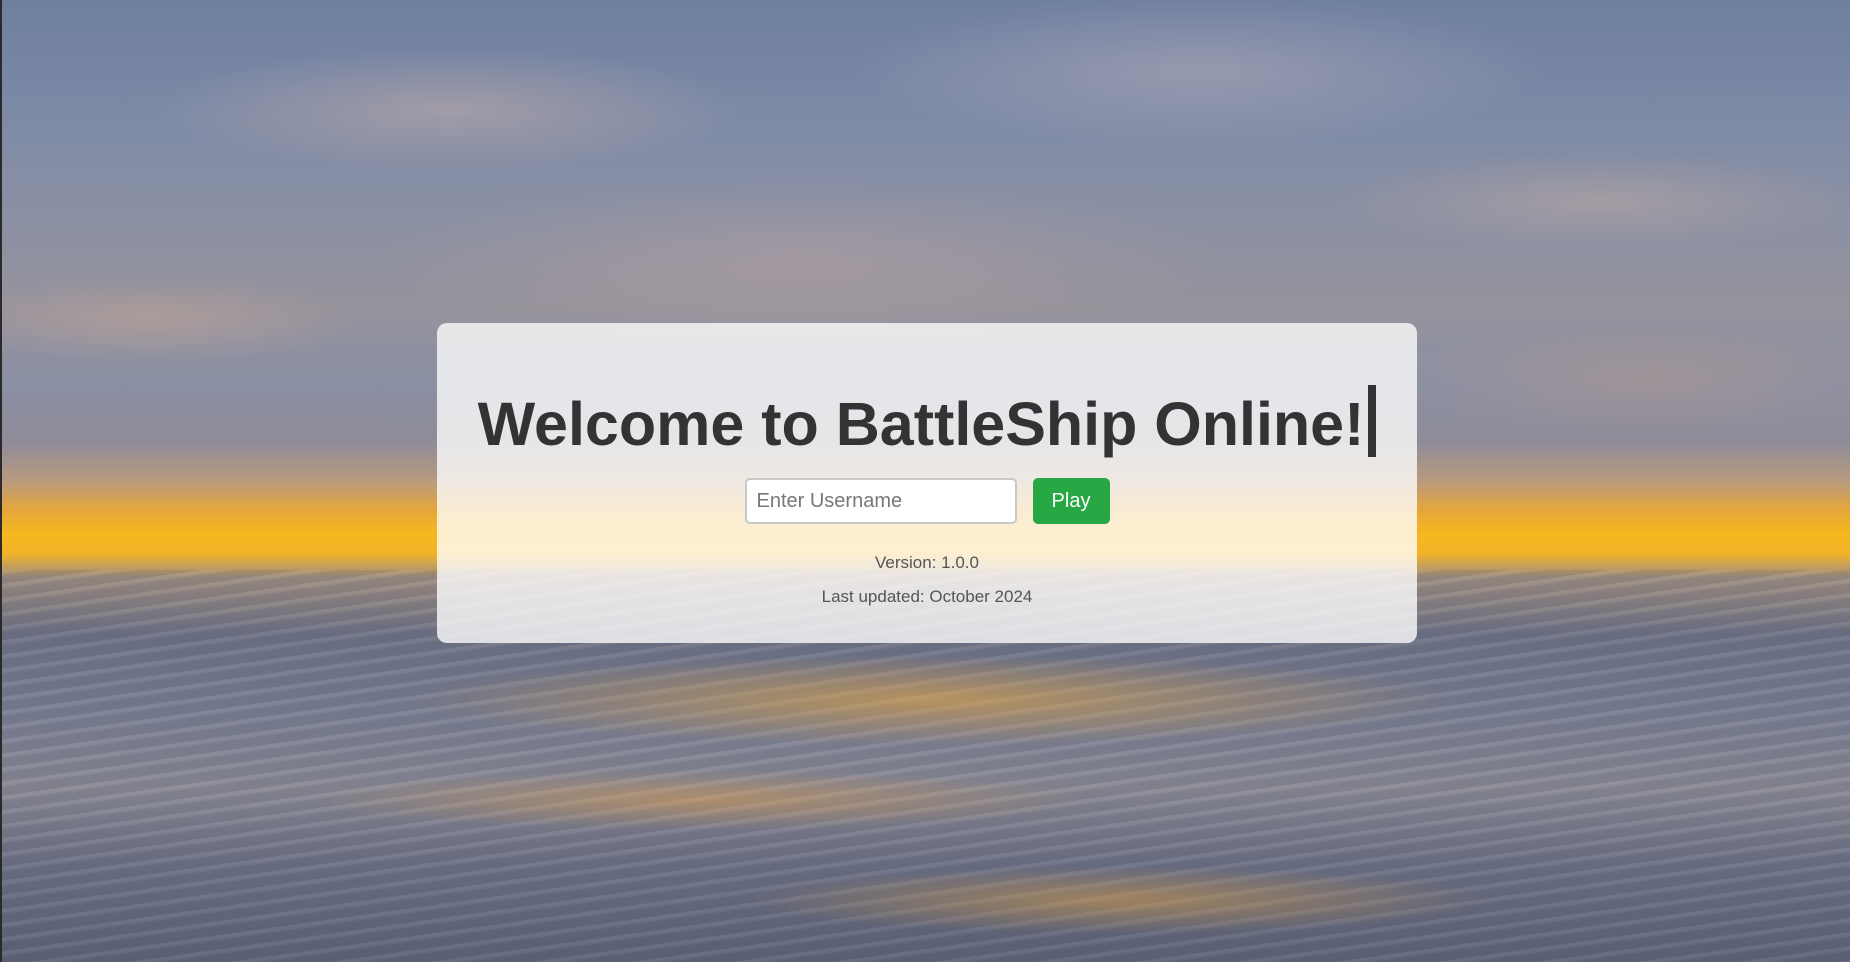 This screenshot has height=962, width=1850. I want to click on login-form: Play, so click(927, 501).